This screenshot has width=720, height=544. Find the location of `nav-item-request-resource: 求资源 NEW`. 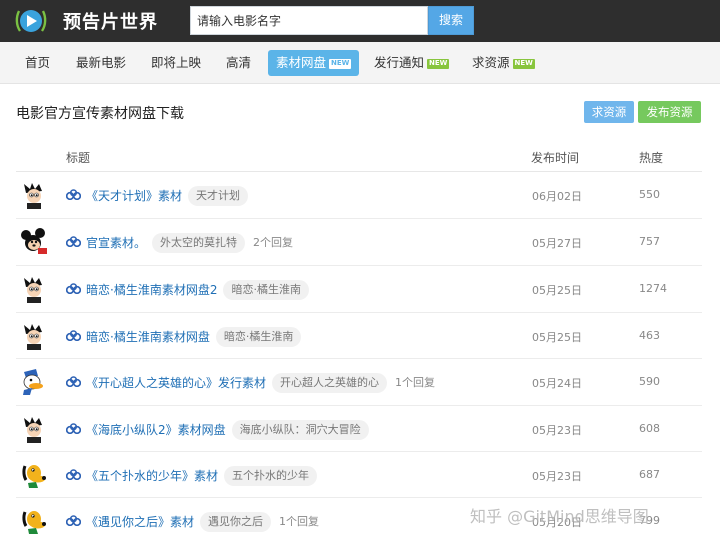

nav-item-request-resource: 求资源 NEW is located at coordinates (503, 63).